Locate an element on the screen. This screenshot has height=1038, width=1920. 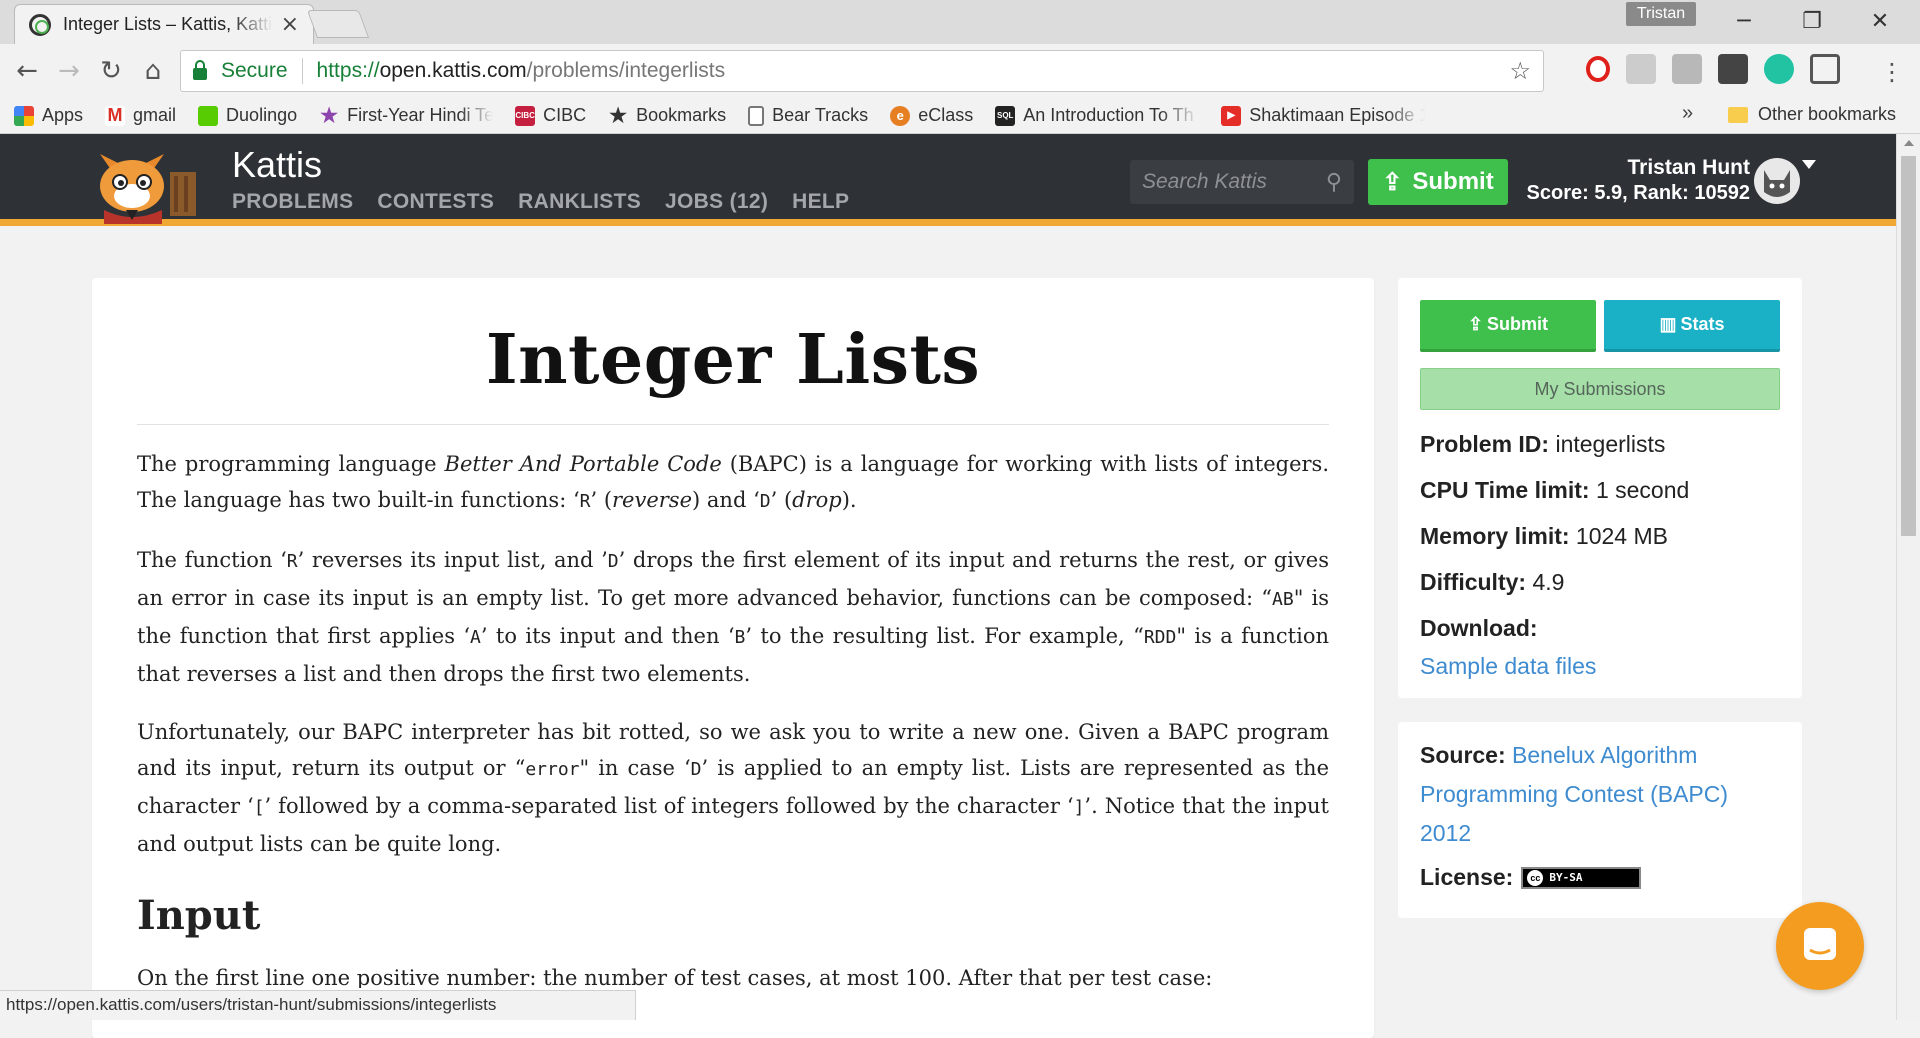
bookmark-star-icon: ☆ is located at coordinates (1520, 71).